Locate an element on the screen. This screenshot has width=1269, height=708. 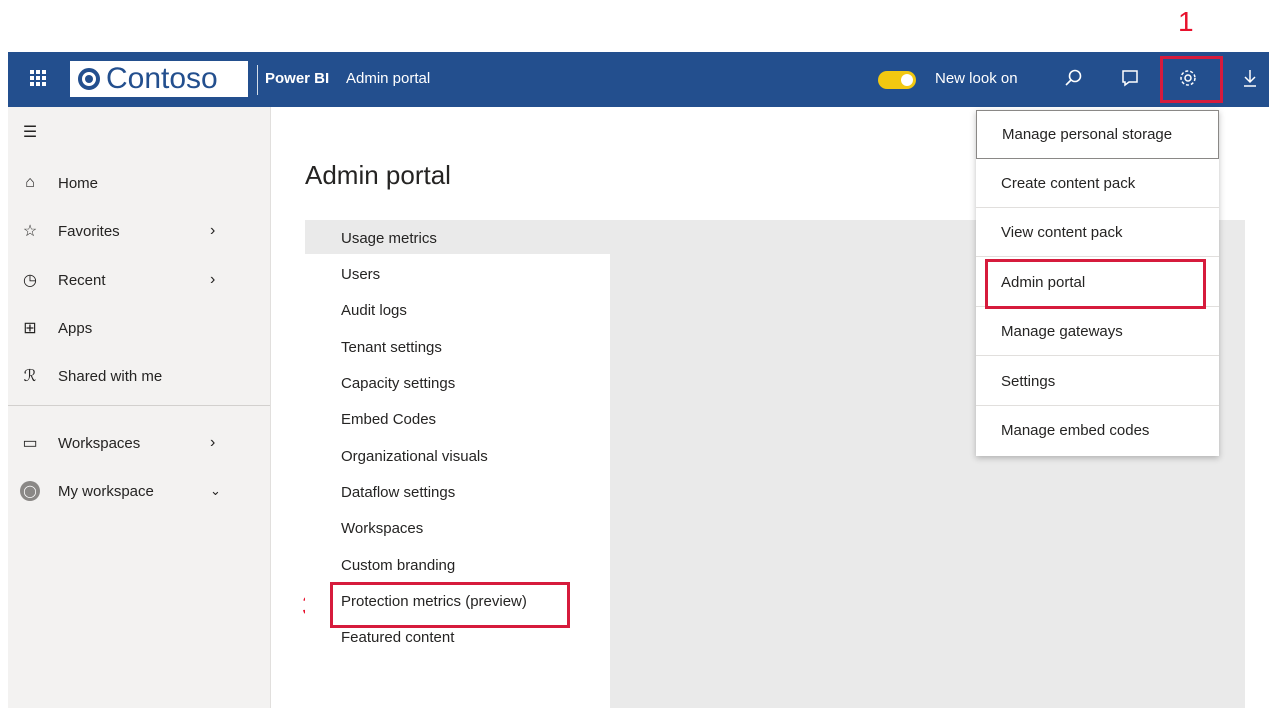
star-icon: ☆ is located at coordinates (30, 231).